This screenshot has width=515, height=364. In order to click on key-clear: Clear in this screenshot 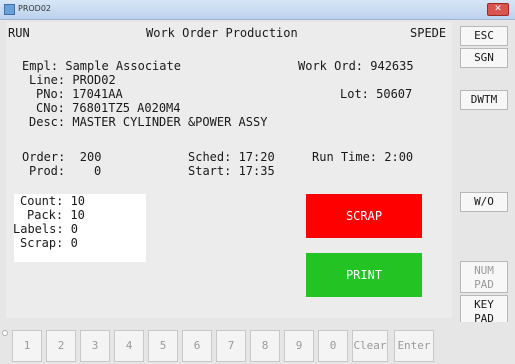, I will do `click(370, 346)`.